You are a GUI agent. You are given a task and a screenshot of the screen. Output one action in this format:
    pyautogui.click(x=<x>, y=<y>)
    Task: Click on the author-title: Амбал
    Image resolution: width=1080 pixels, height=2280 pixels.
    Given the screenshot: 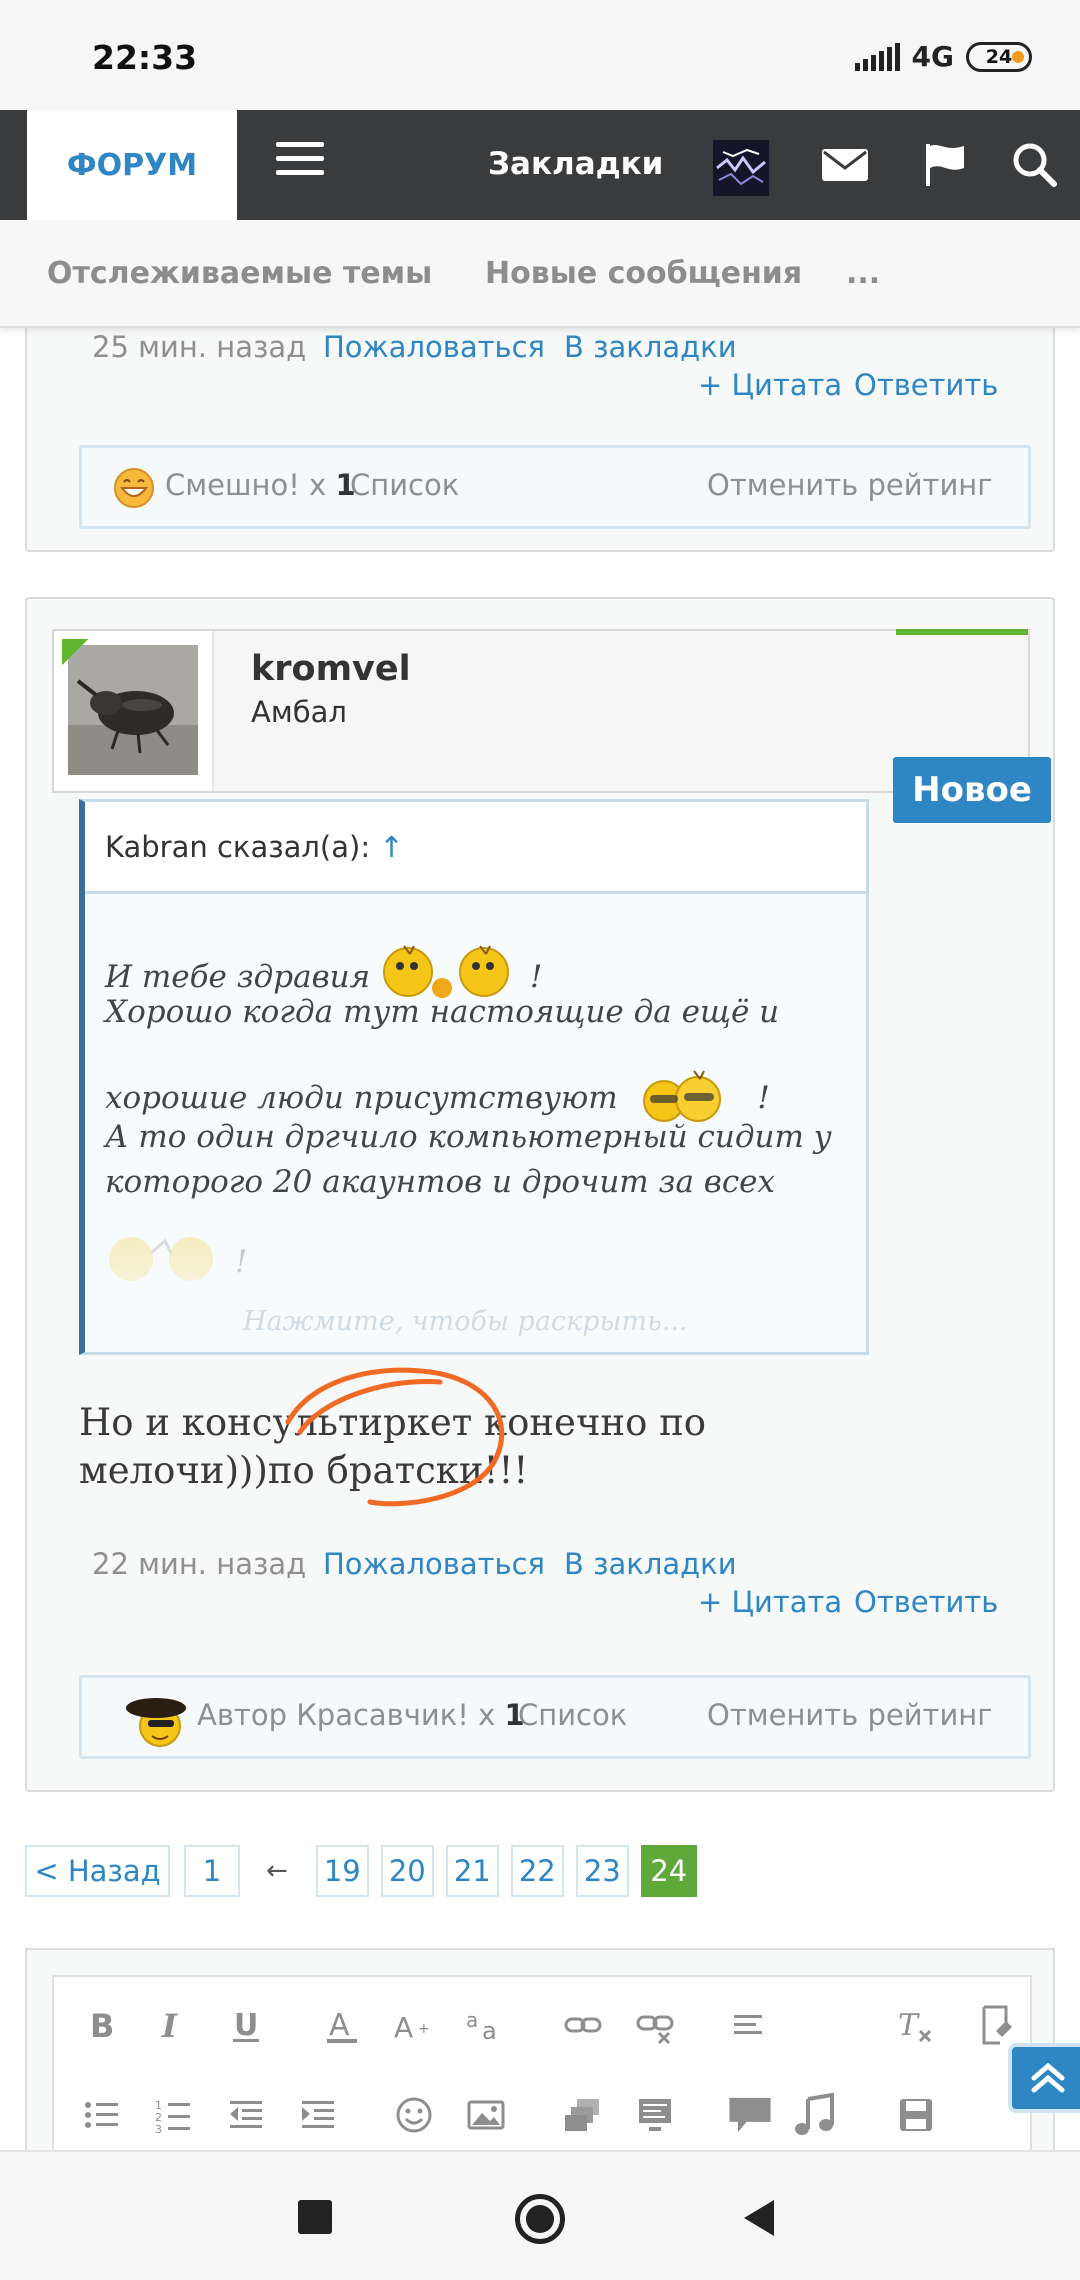 What is the action you would take?
    pyautogui.click(x=299, y=712)
    